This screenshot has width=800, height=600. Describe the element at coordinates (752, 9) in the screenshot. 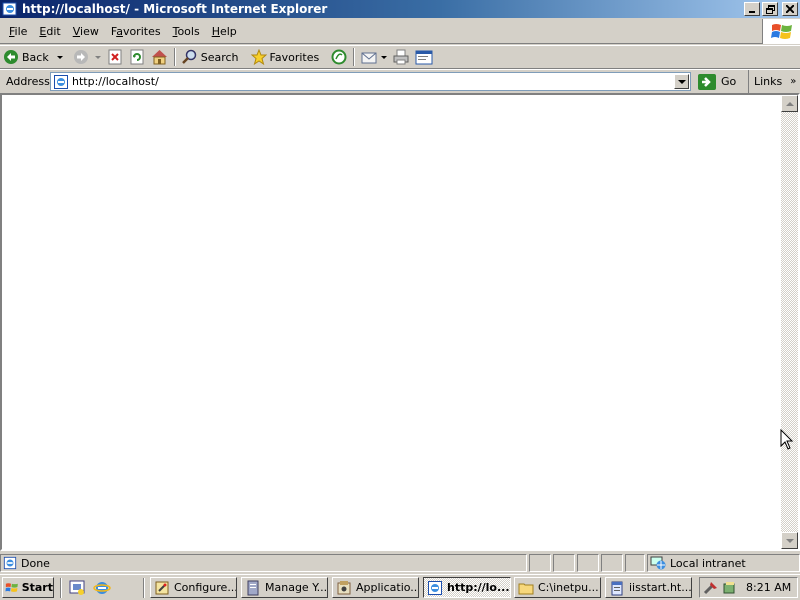

I see `minimize-button` at that location.